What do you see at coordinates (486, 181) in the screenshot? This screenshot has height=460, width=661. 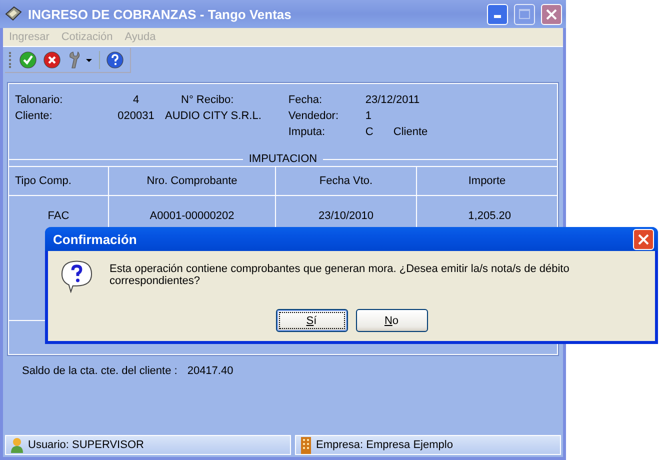 I see `column-header: Importe` at bounding box center [486, 181].